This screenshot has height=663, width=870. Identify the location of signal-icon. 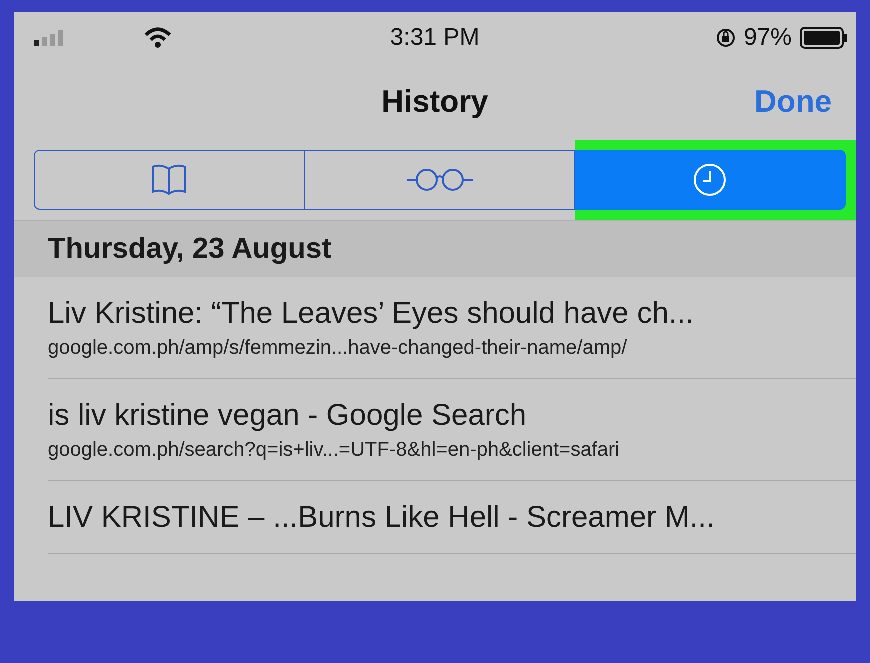
(49, 38).